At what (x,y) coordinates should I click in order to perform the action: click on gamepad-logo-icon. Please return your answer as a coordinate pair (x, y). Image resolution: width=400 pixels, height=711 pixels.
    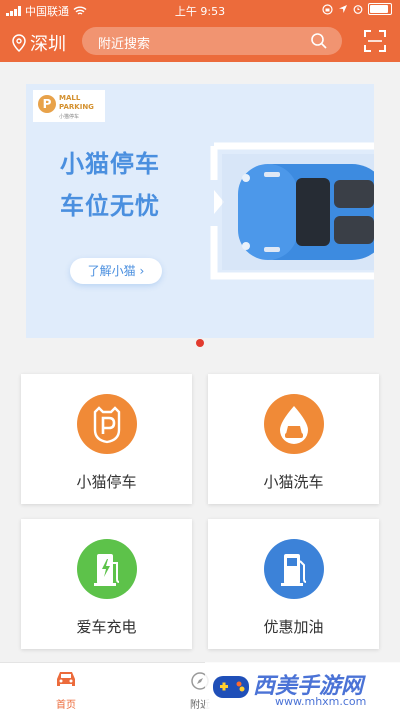
    Looking at the image, I should click on (231, 687).